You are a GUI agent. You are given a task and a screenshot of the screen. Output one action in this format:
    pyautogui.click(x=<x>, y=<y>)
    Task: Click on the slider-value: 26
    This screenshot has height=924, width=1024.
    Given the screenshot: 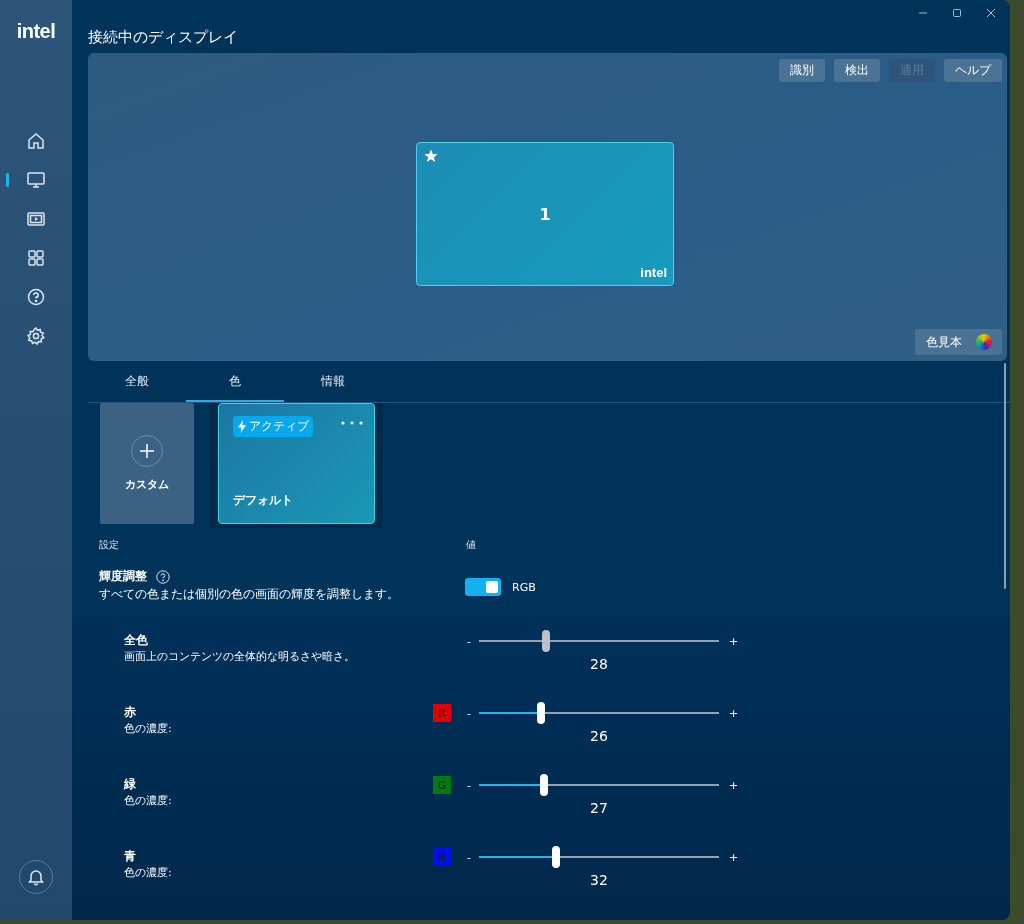 What is the action you would take?
    pyautogui.click(x=599, y=736)
    